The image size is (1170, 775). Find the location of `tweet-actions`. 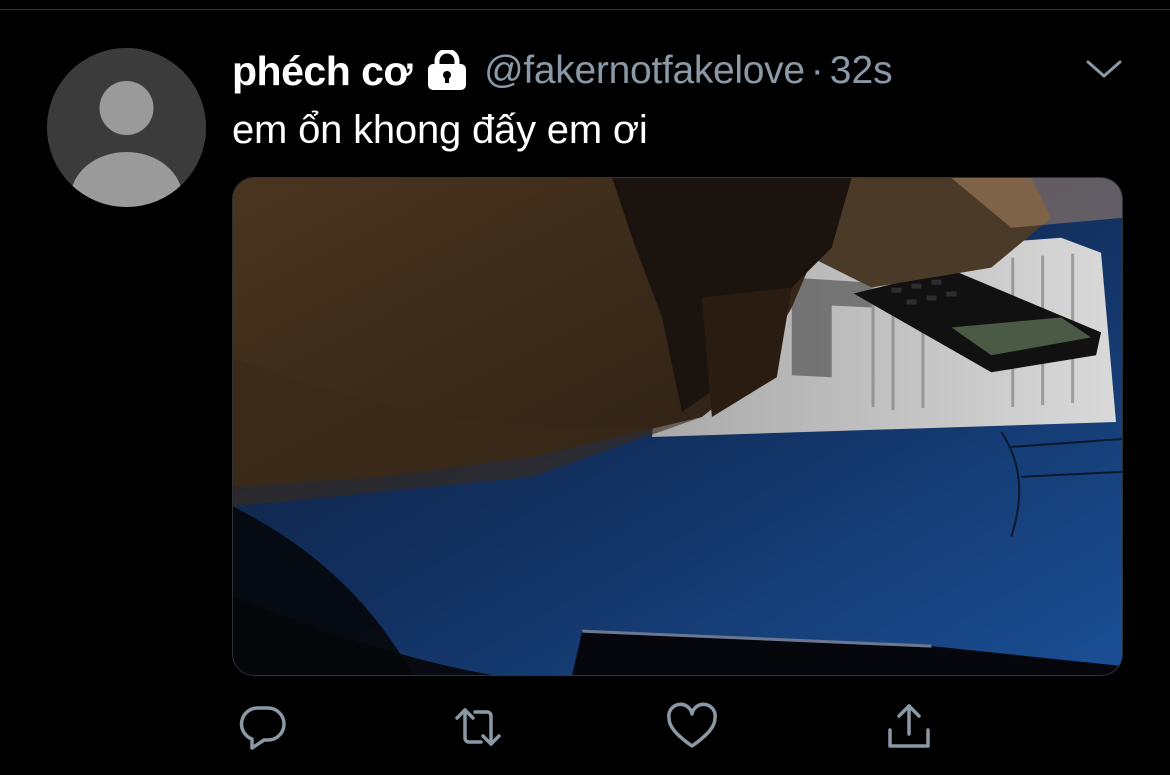

tweet-actions is located at coordinates (585, 730).